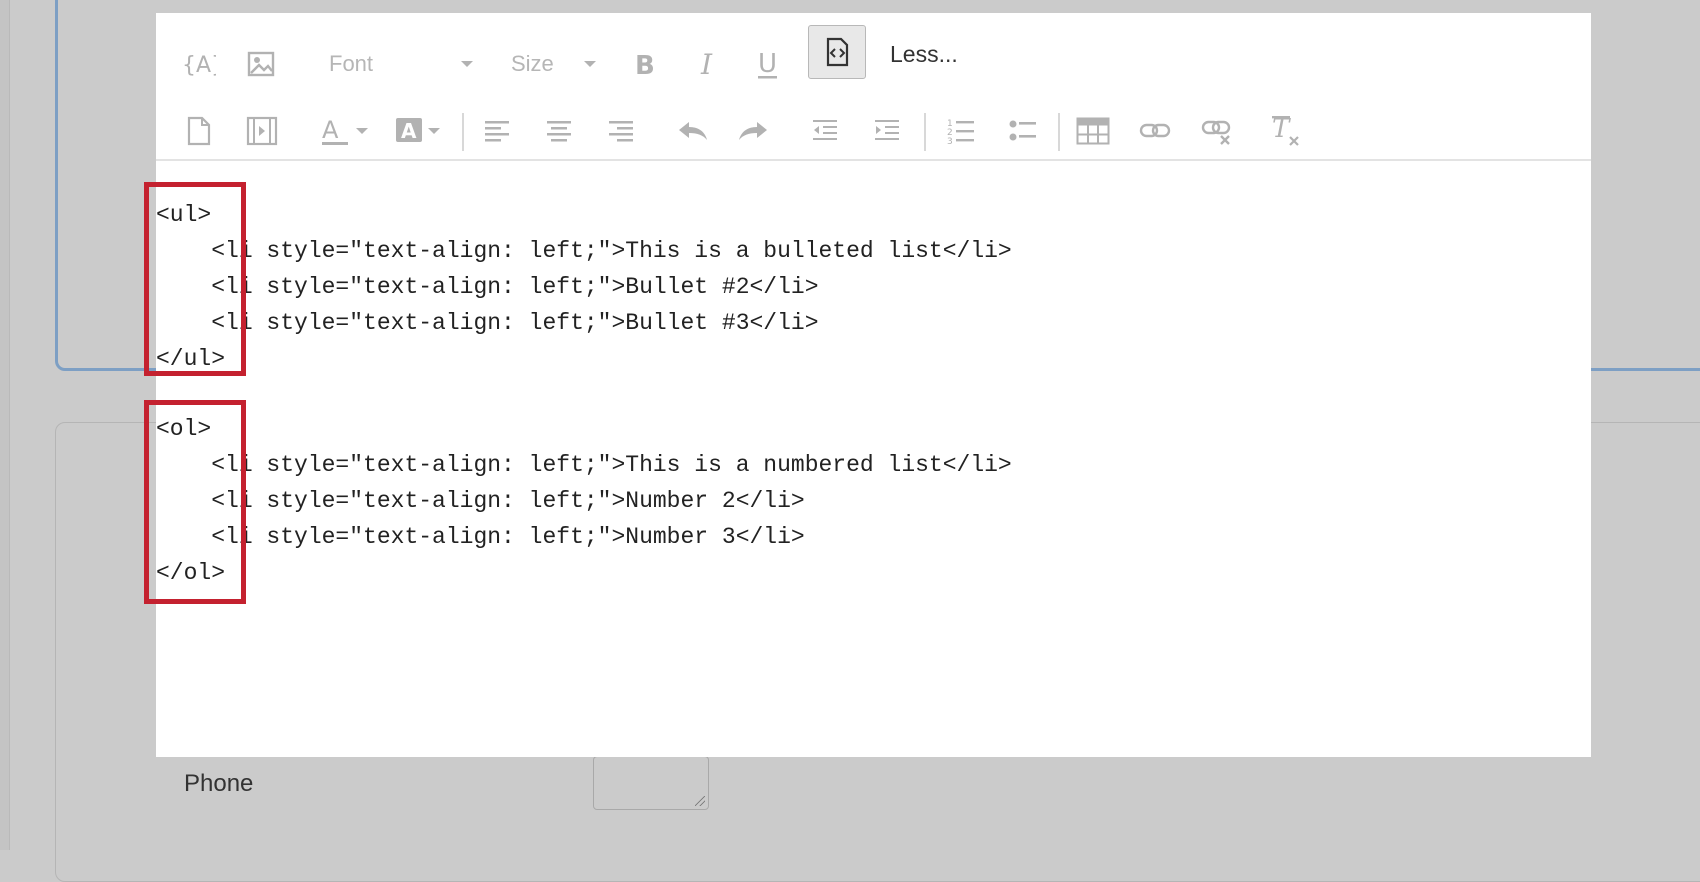  I want to click on italic-icon: I, so click(709, 64).